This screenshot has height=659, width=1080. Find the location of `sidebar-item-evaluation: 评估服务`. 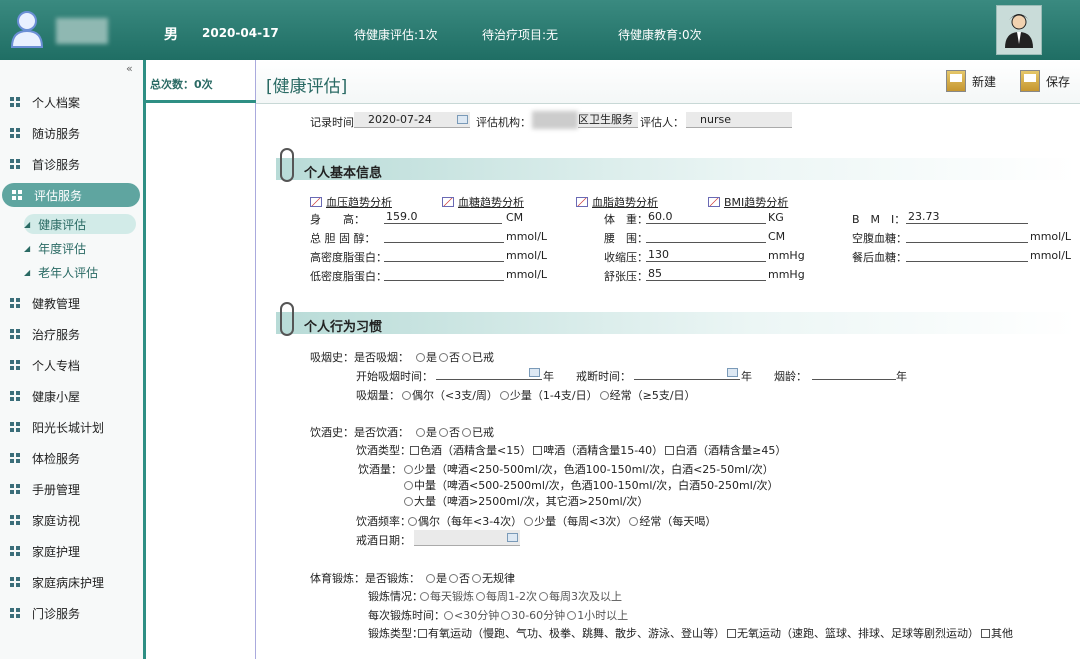

sidebar-item-evaluation: 评估服务 is located at coordinates (71, 195).